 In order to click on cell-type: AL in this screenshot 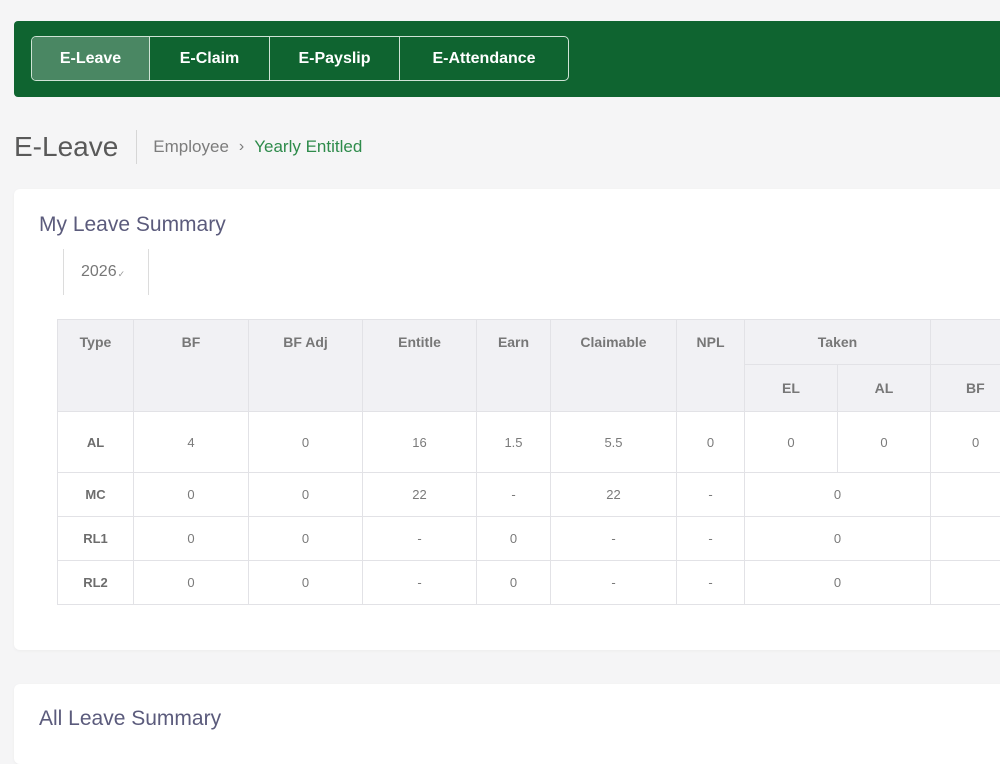, I will do `click(96, 442)`.